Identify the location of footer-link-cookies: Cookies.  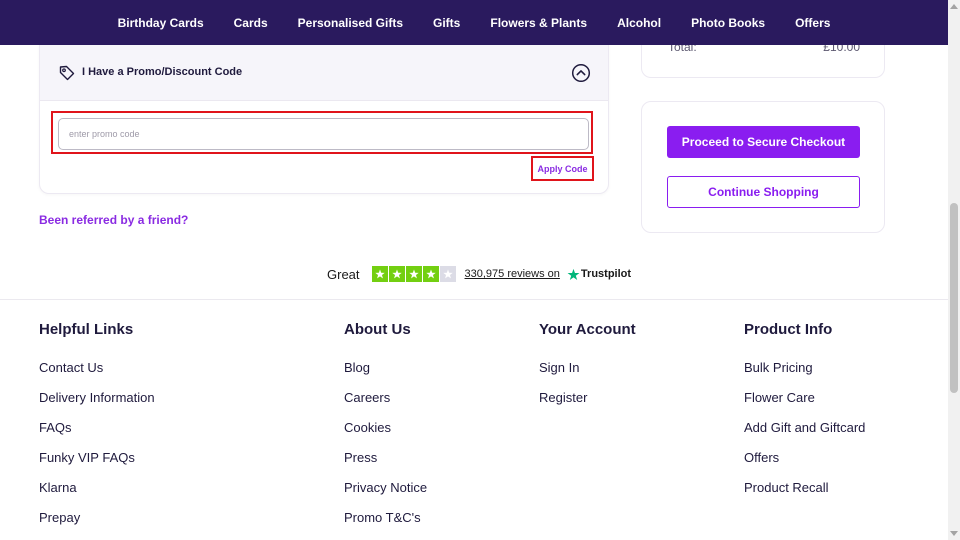
(367, 427).